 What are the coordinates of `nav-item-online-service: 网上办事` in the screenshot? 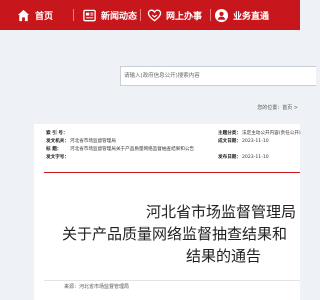 It's located at (174, 15).